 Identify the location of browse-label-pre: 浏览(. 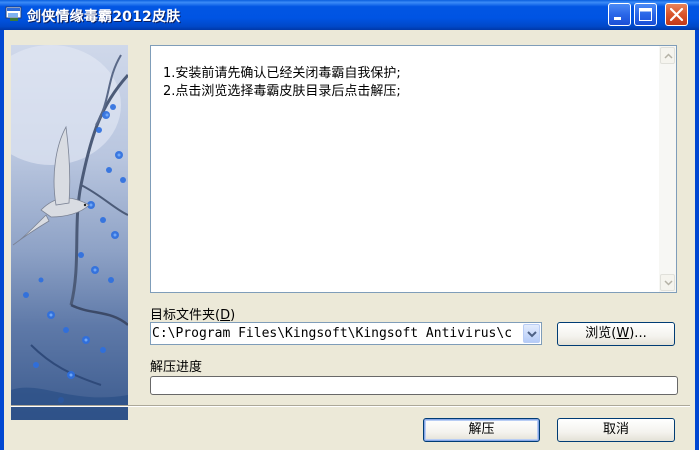
(601, 333).